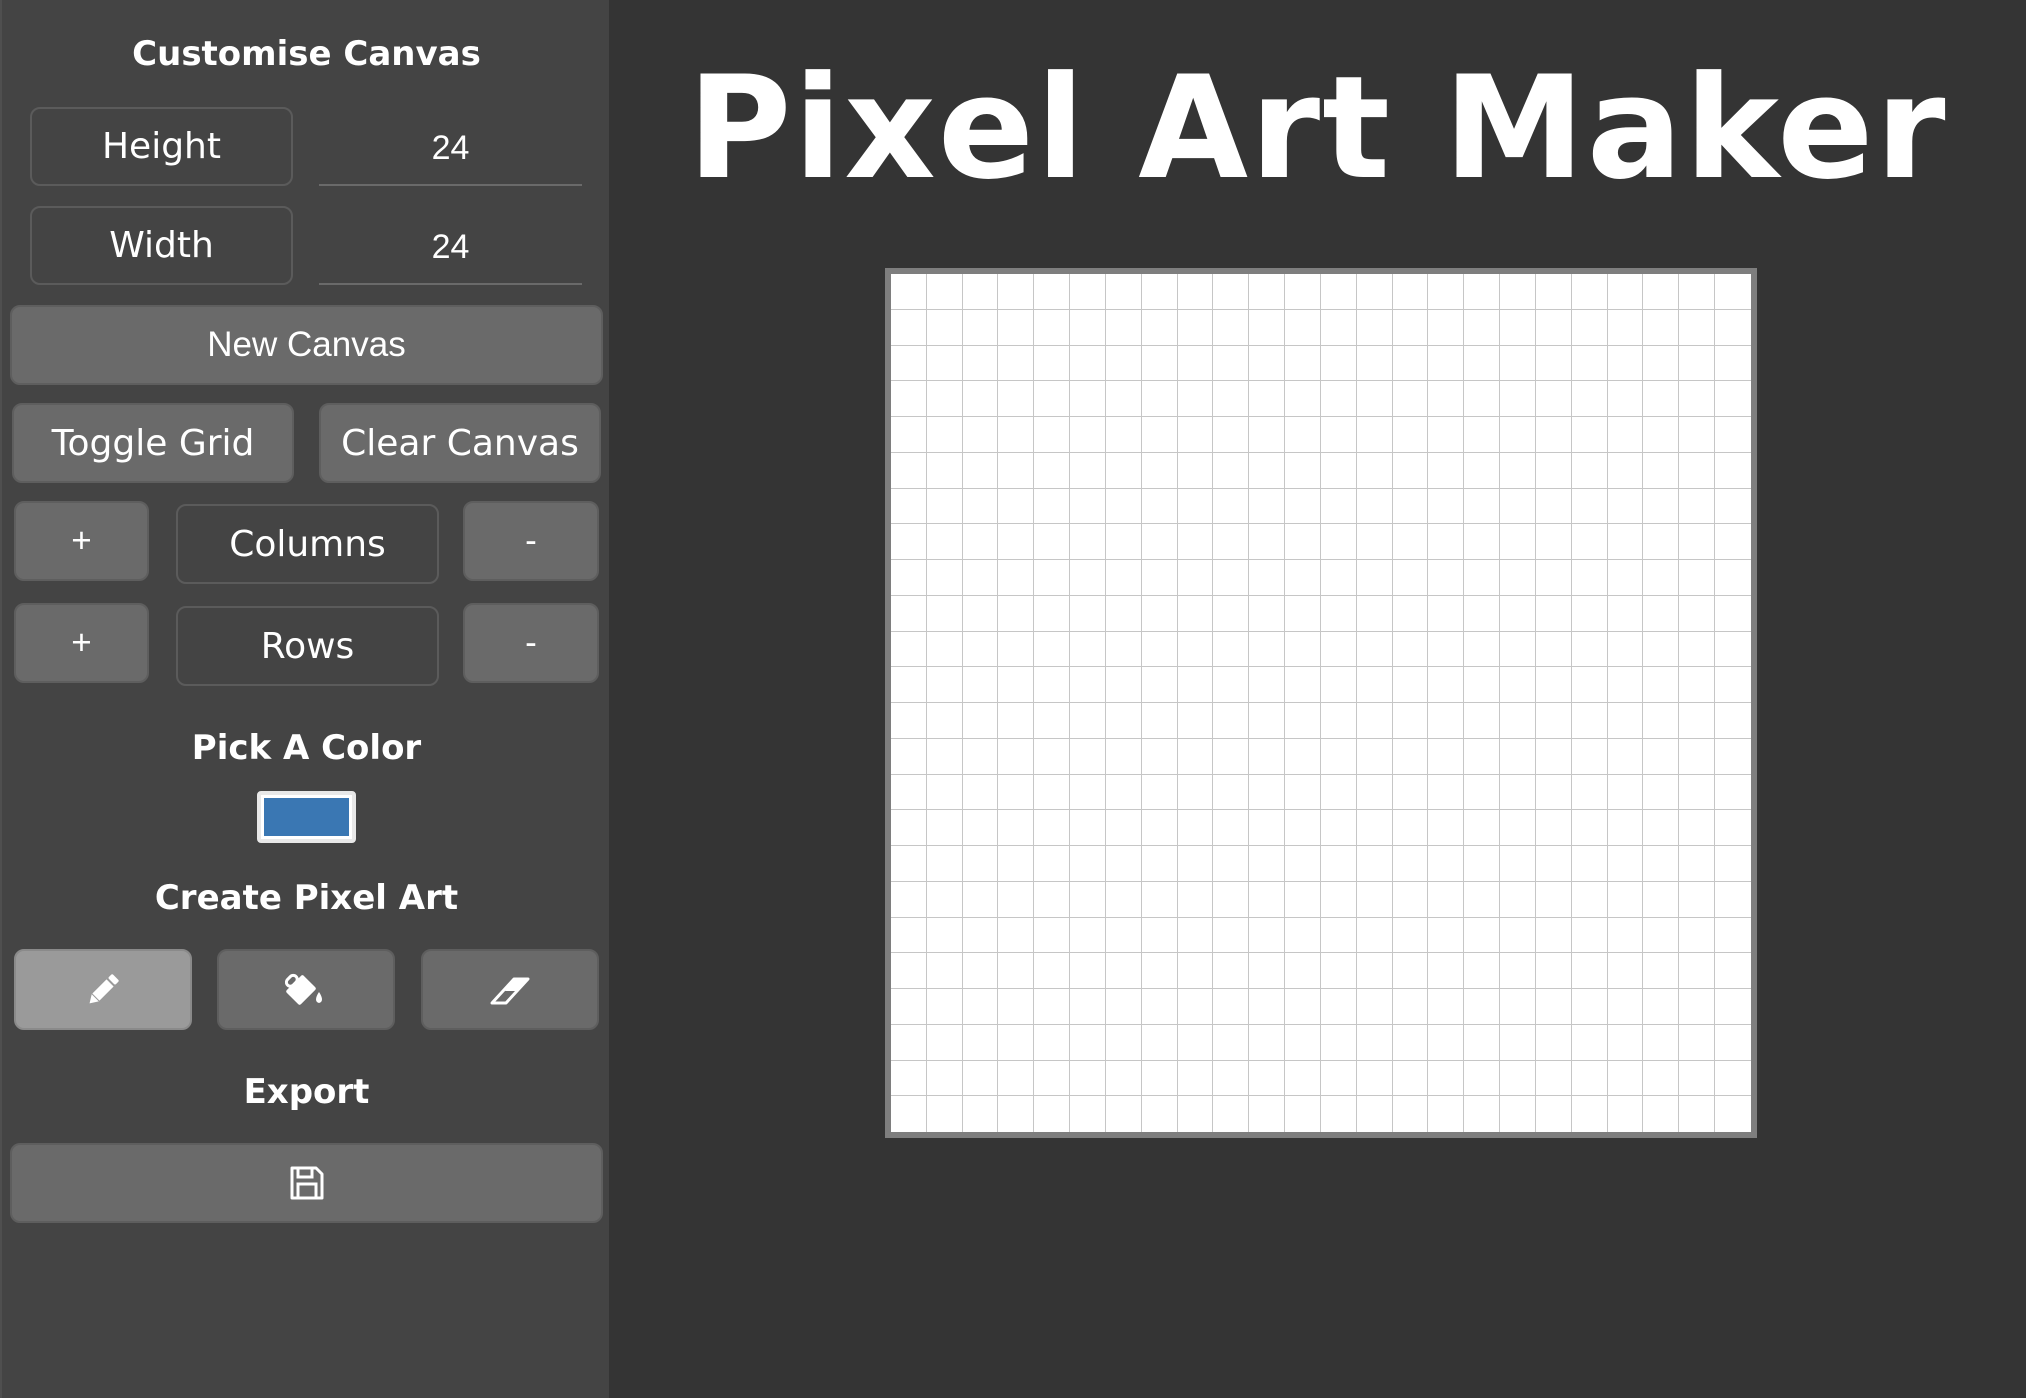  What do you see at coordinates (103, 989) in the screenshot?
I see `pencil-tool-button` at bounding box center [103, 989].